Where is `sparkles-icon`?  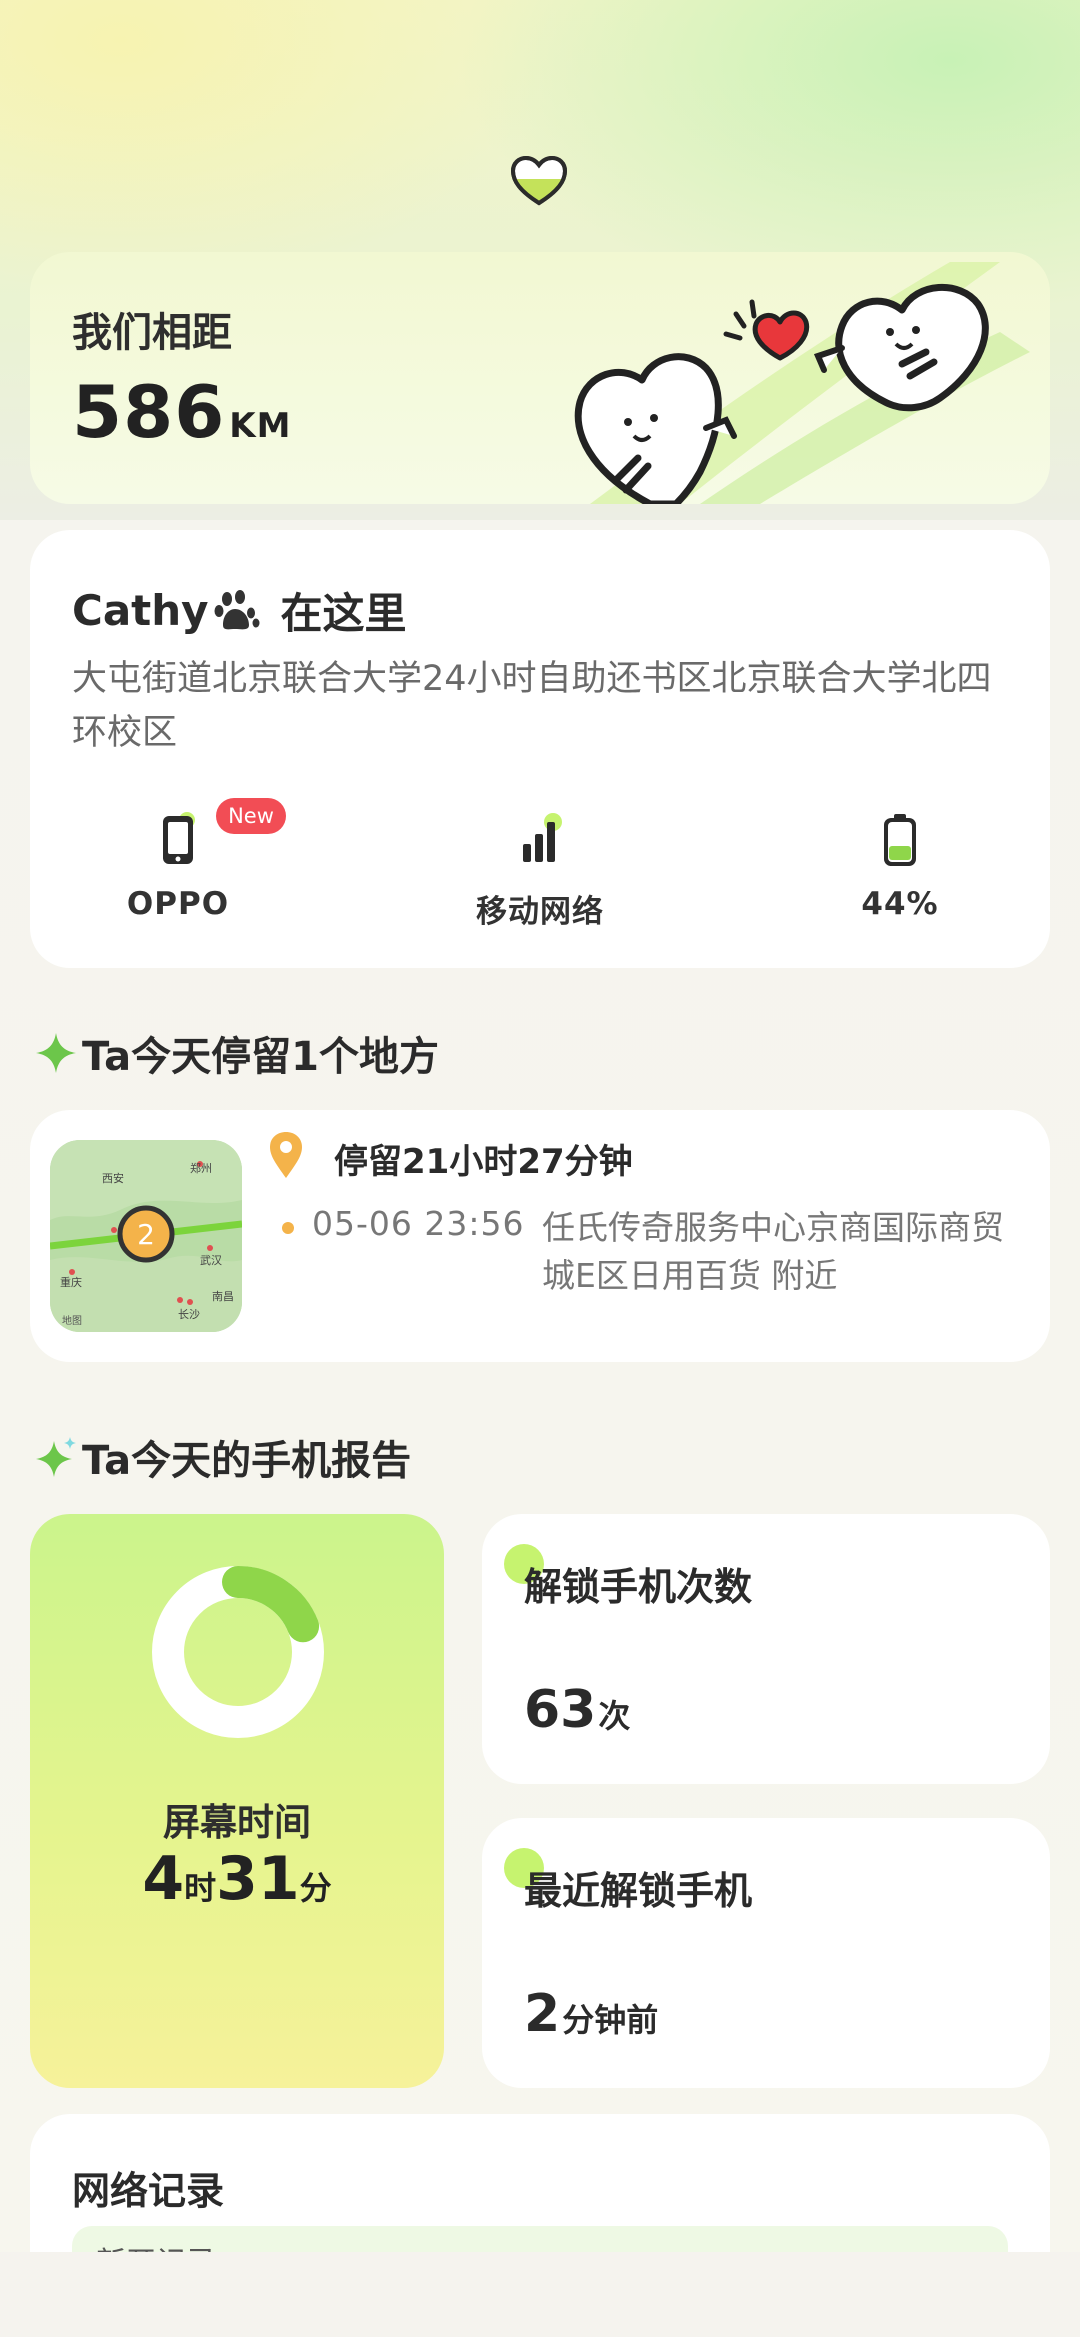 sparkles-icon is located at coordinates (56, 1457).